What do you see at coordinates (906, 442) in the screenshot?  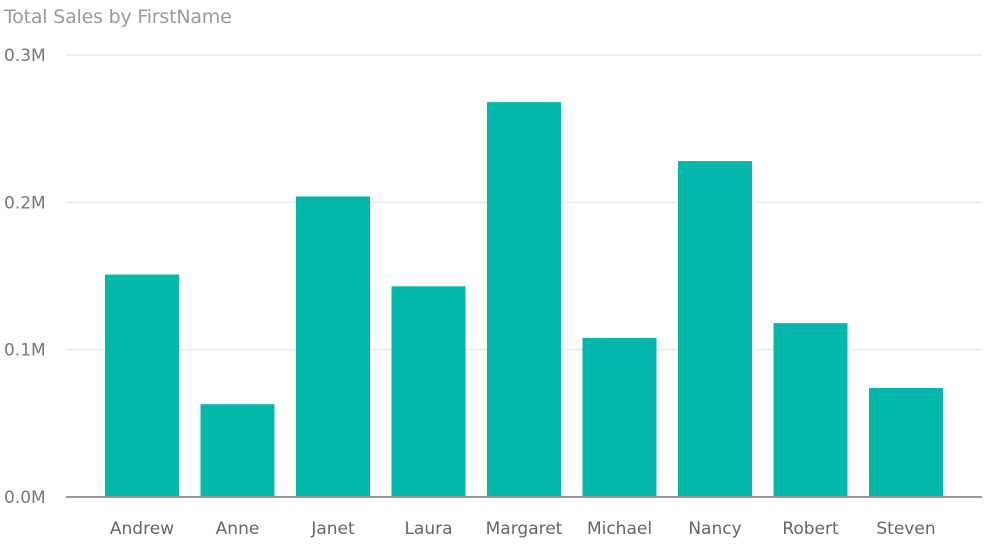 I see `bar-steven` at bounding box center [906, 442].